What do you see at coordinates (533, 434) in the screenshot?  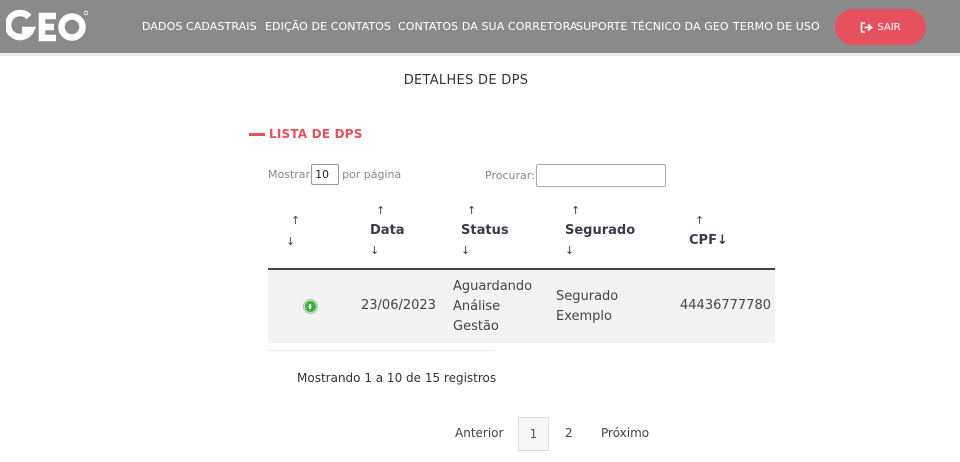 I see `pagination-page-1: 1` at bounding box center [533, 434].